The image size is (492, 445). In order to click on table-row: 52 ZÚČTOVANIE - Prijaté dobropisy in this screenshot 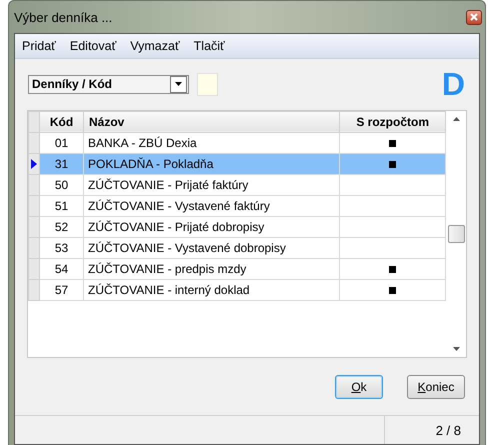, I will do `click(237, 227)`.